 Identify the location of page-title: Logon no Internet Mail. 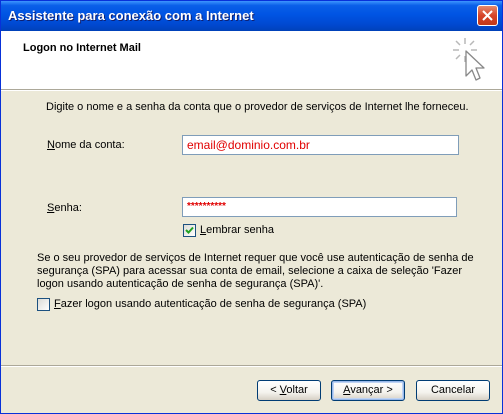
(82, 48).